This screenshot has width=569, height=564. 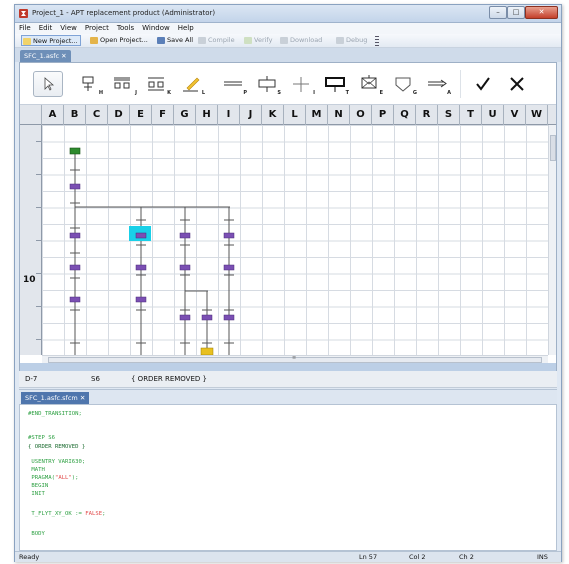 I want to click on column-e: E, so click(x=141, y=115).